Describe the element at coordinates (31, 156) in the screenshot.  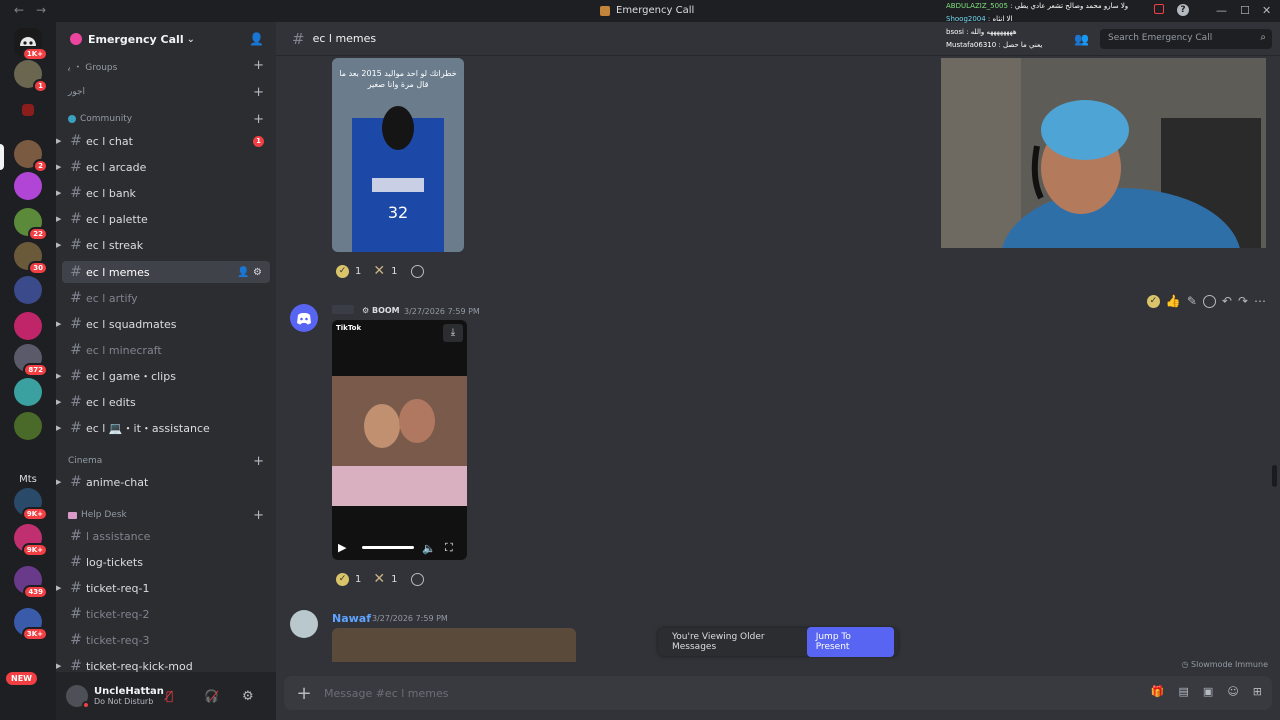
I see `server-icon: 2` at that location.